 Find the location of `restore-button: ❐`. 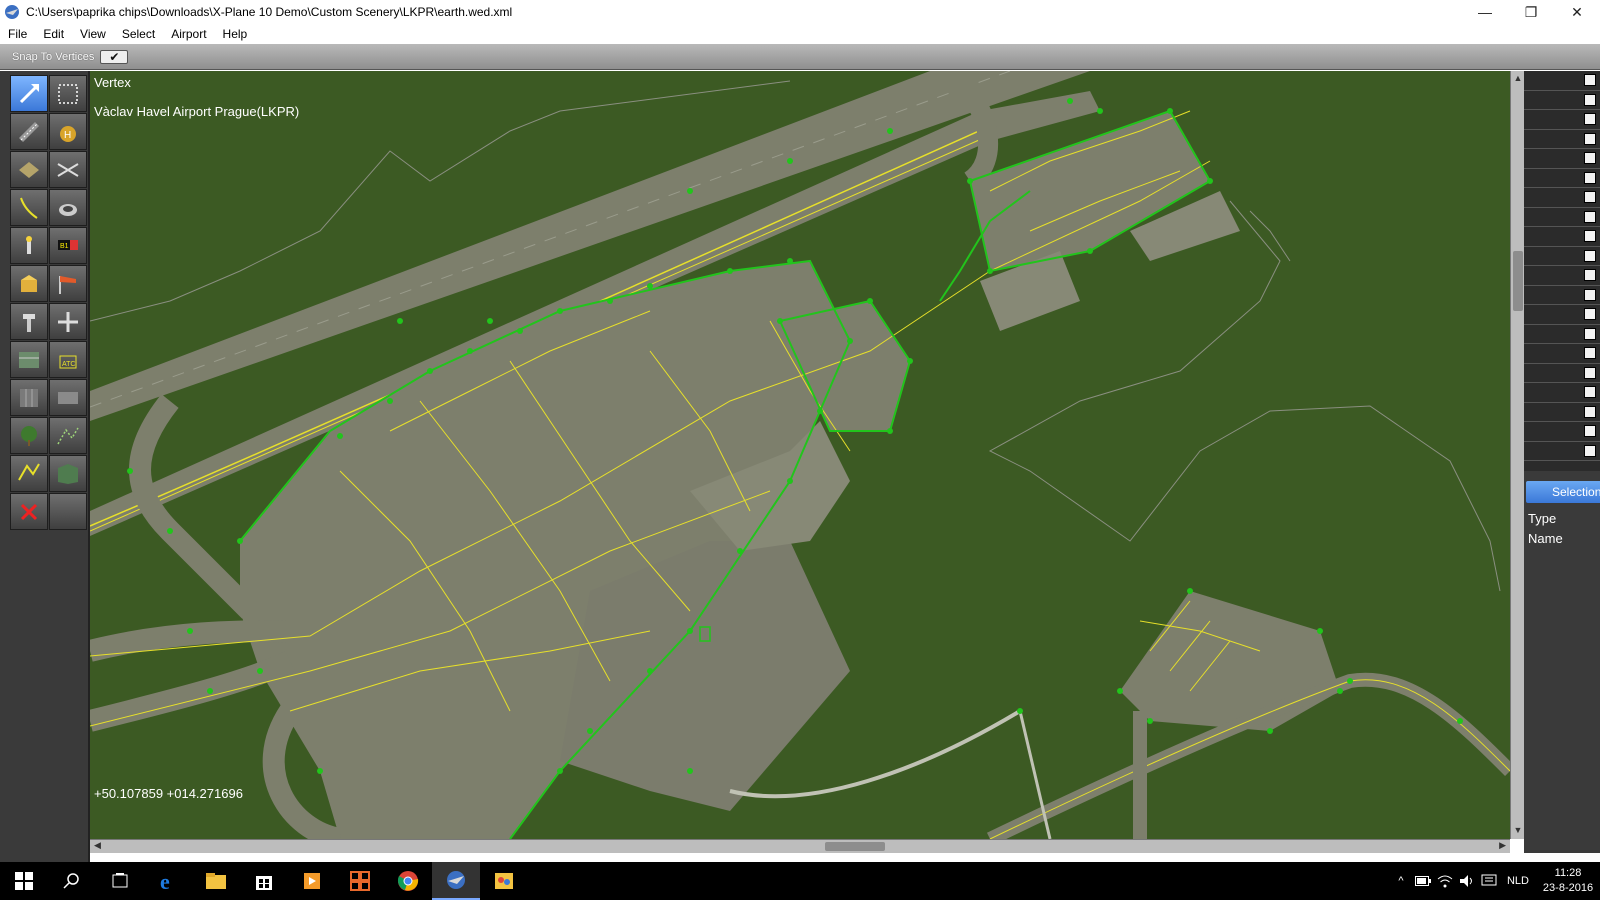

restore-button: ❐ is located at coordinates (1531, 12).